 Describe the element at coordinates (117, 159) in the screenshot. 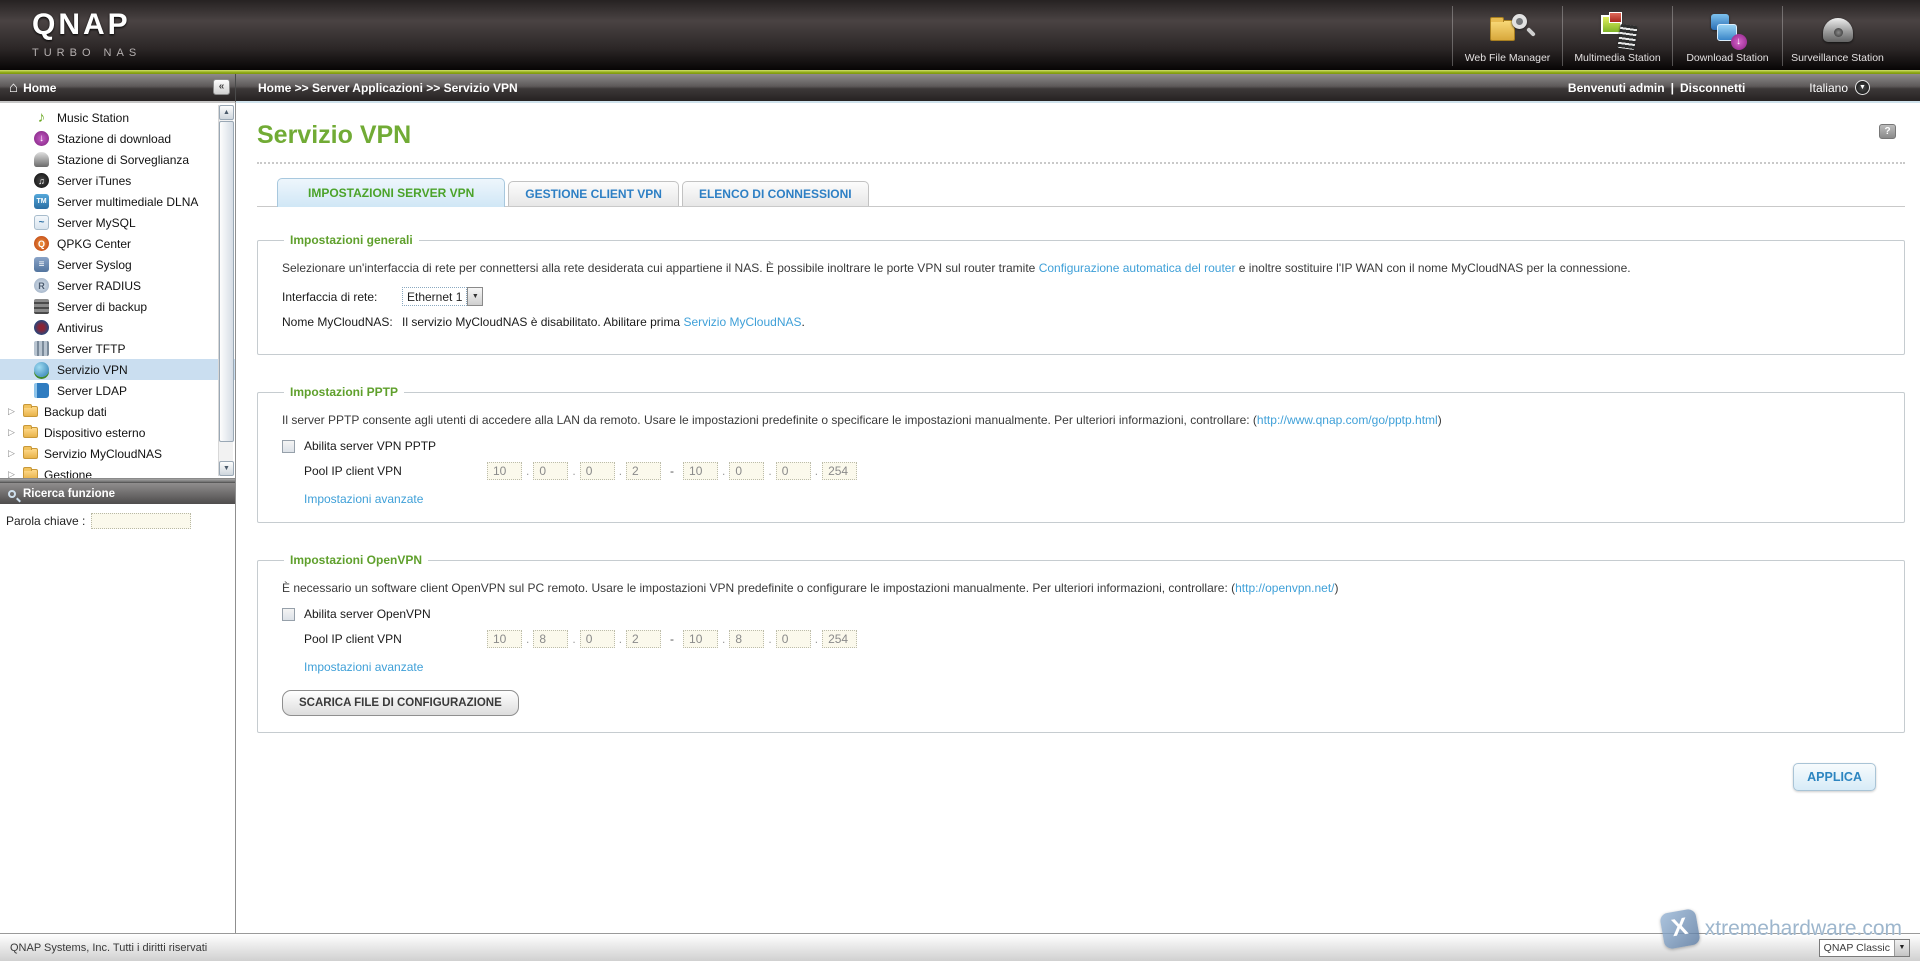

I see `sidebar-item-surveillance-station: Stazione di Sorveglianza` at that location.